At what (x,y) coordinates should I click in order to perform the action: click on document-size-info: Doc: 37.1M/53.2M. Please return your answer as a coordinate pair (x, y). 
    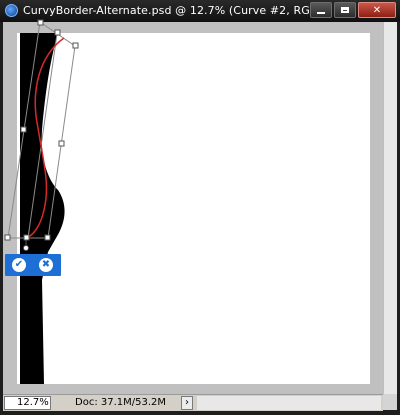
    Looking at the image, I should click on (121, 402).